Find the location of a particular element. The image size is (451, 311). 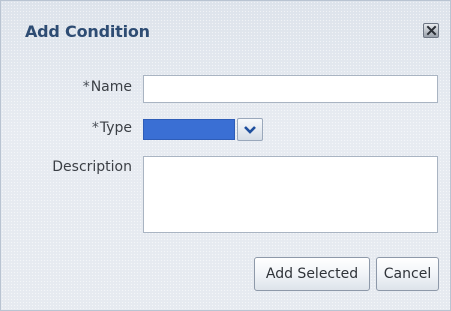

add-selected-button: Add Selected is located at coordinates (312, 274).